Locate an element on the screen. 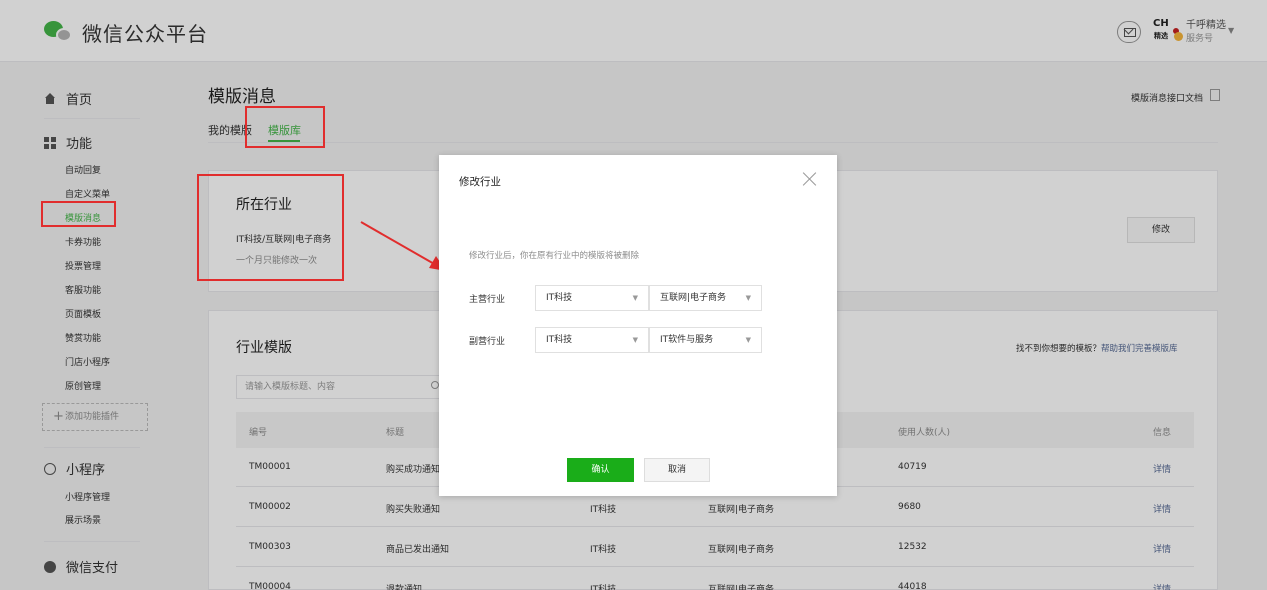  dialog-message: 修改行业后，你在原有行业中的模版将被删除 is located at coordinates (554, 256).